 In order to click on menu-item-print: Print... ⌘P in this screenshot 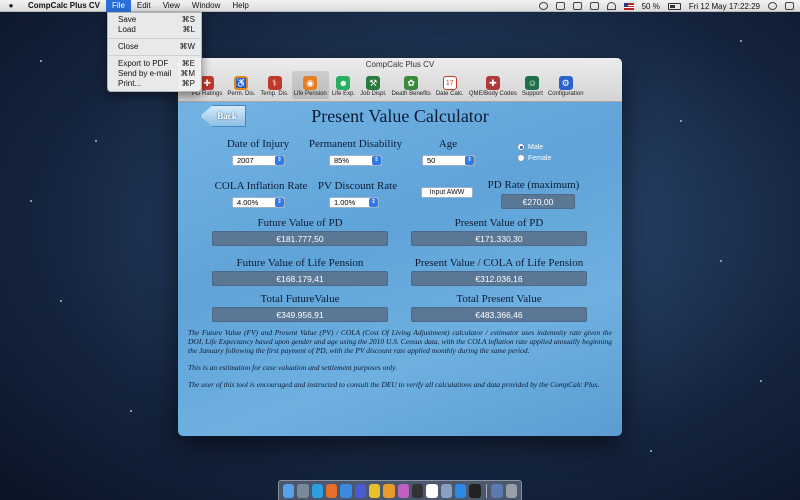, I will do `click(154, 84)`.